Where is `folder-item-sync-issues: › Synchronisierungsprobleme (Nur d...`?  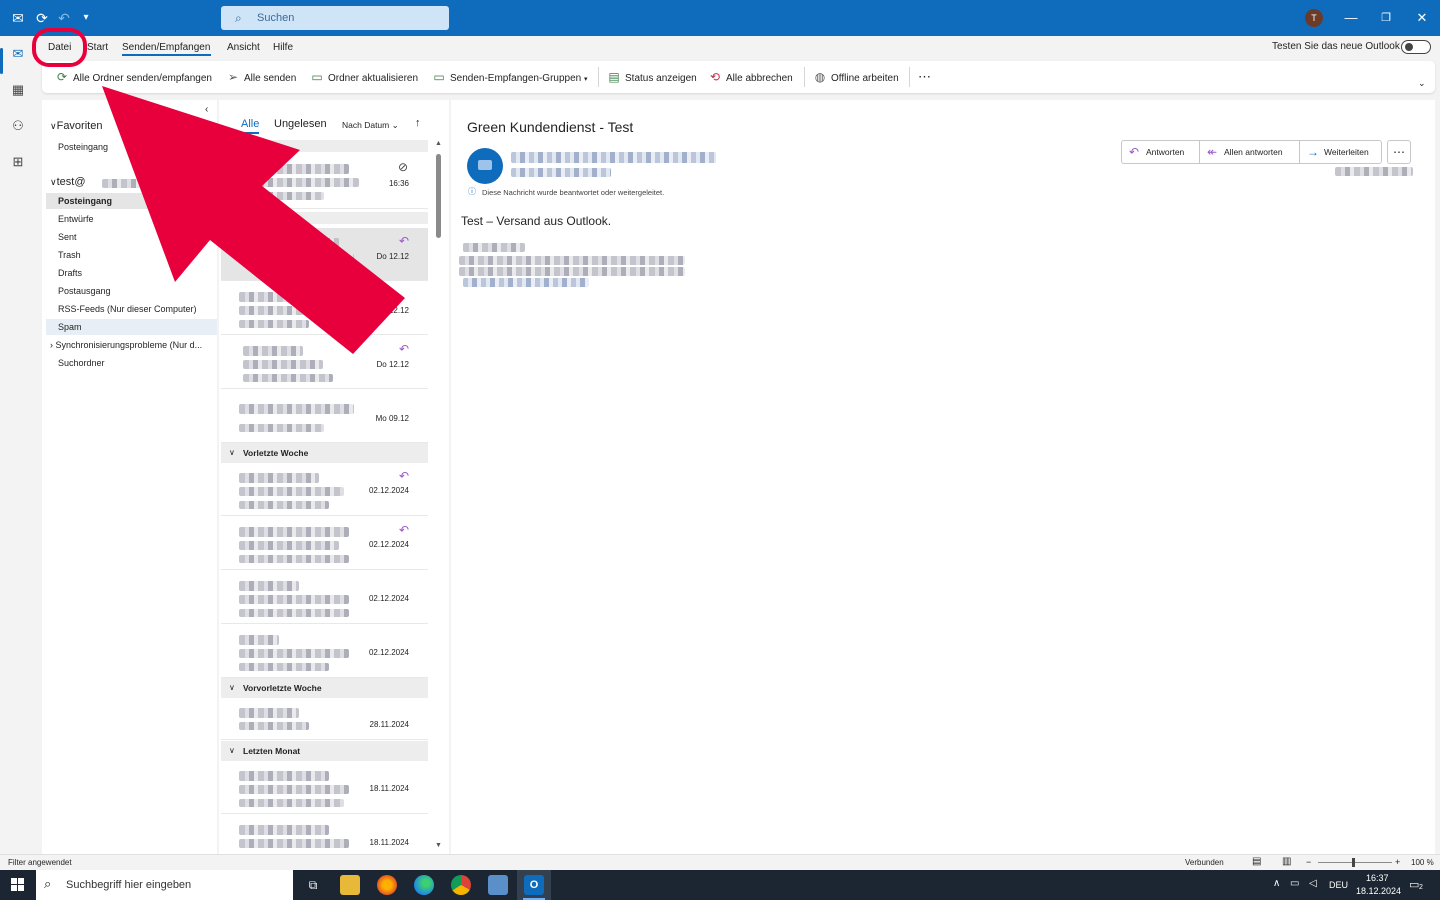
folder-item-sync-issues: › Synchronisierungsprobleme (Nur d... is located at coordinates (129, 345).